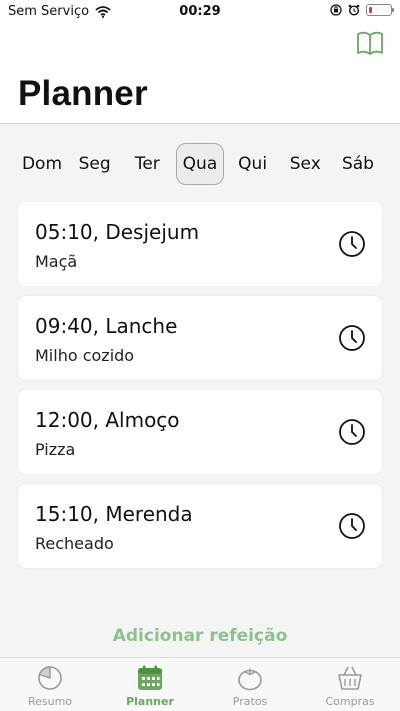 The width and height of the screenshot is (400, 711). I want to click on meal-food: Maçã, so click(56, 261).